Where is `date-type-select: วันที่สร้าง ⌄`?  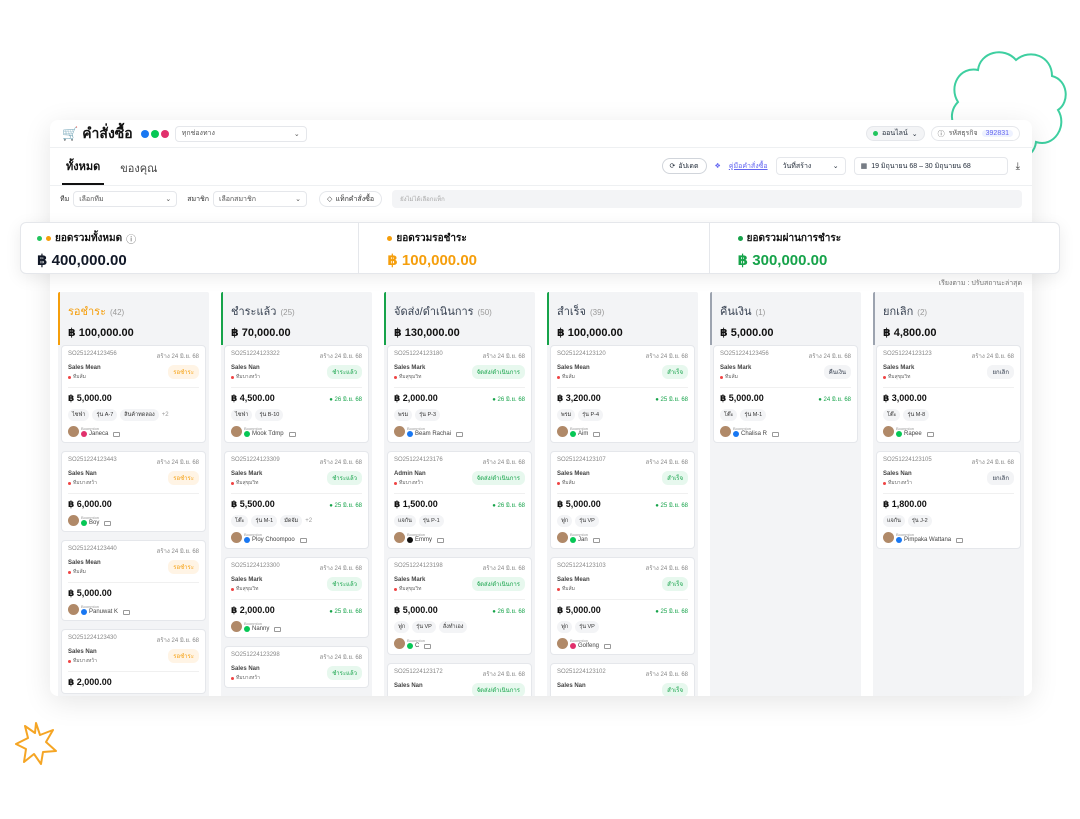 date-type-select: วันที่สร้าง ⌄ is located at coordinates (810, 166).